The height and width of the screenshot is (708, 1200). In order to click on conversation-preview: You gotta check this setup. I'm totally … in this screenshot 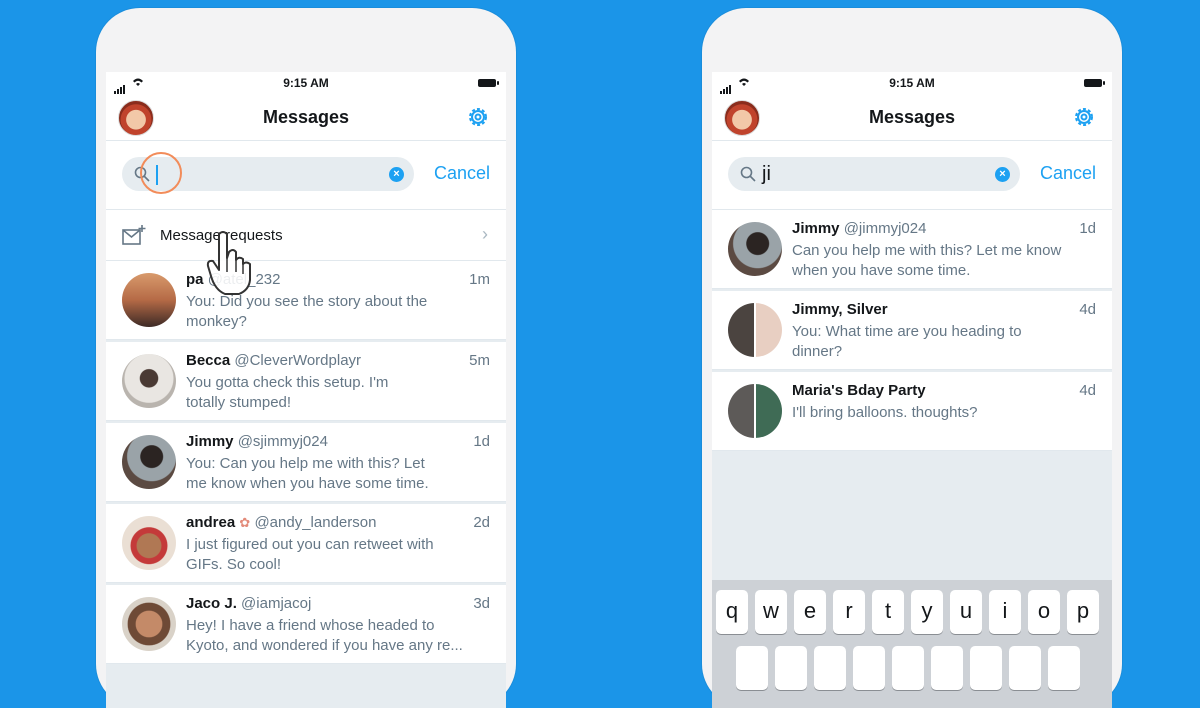, I will do `click(287, 392)`.